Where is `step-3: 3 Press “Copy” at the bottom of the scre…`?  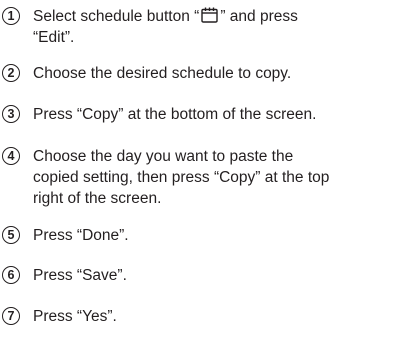
step-3: 3 Press “Copy” at the bottom of the scre… is located at coordinates (201, 115).